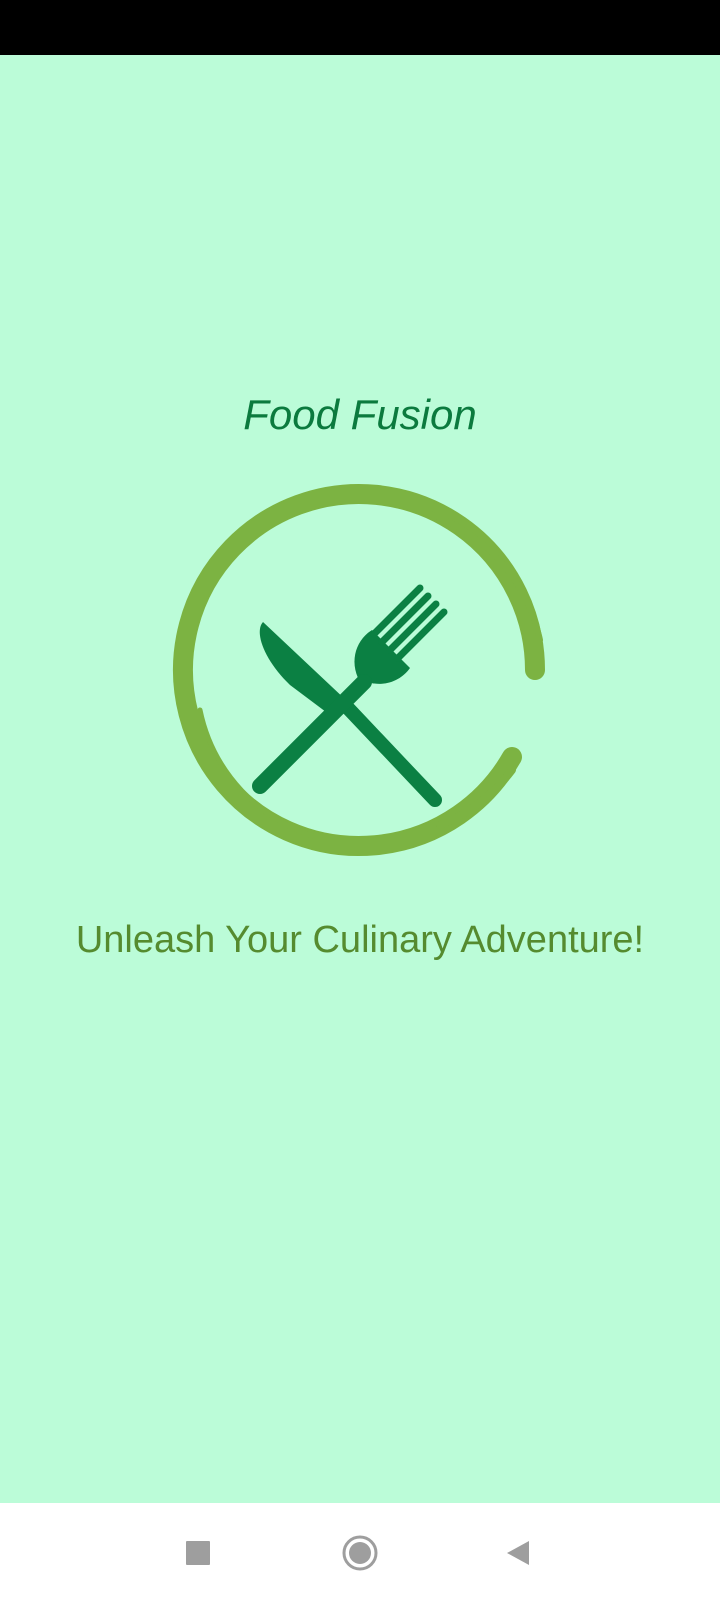 Image resolution: width=720 pixels, height=1600 pixels. I want to click on square-recents-icon, so click(198, 1553).